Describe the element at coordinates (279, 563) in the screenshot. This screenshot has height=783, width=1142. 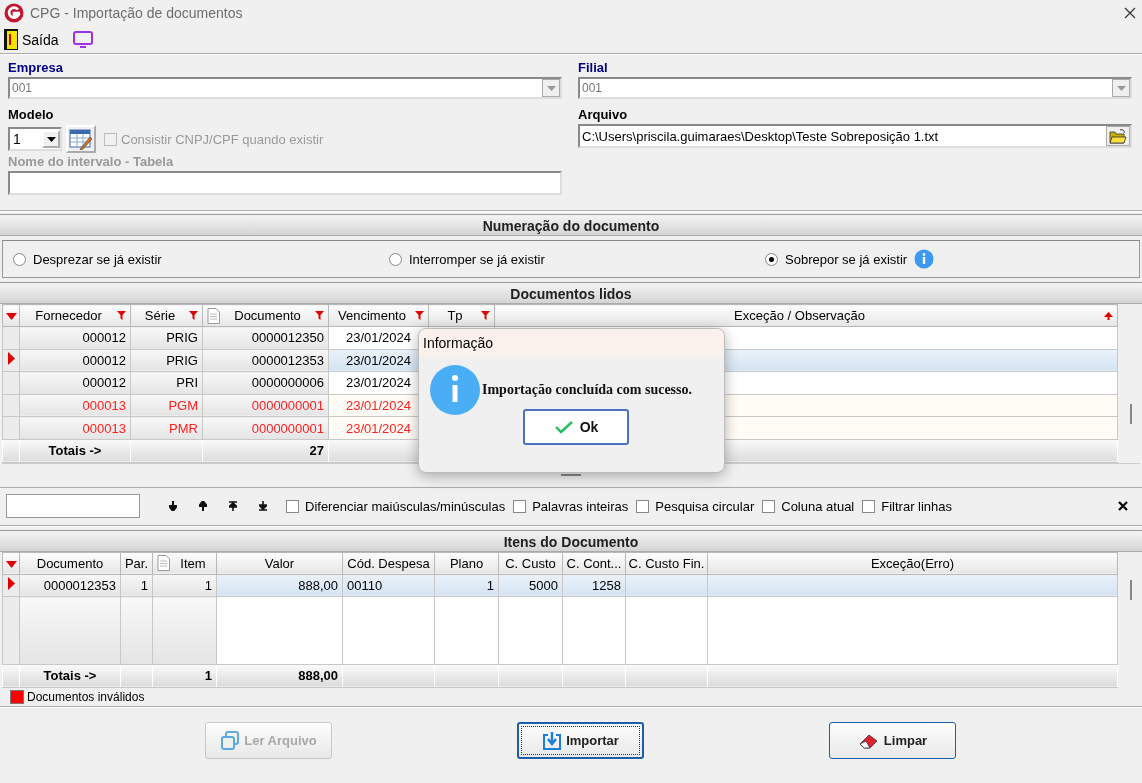
I see `column-header: Valor` at that location.